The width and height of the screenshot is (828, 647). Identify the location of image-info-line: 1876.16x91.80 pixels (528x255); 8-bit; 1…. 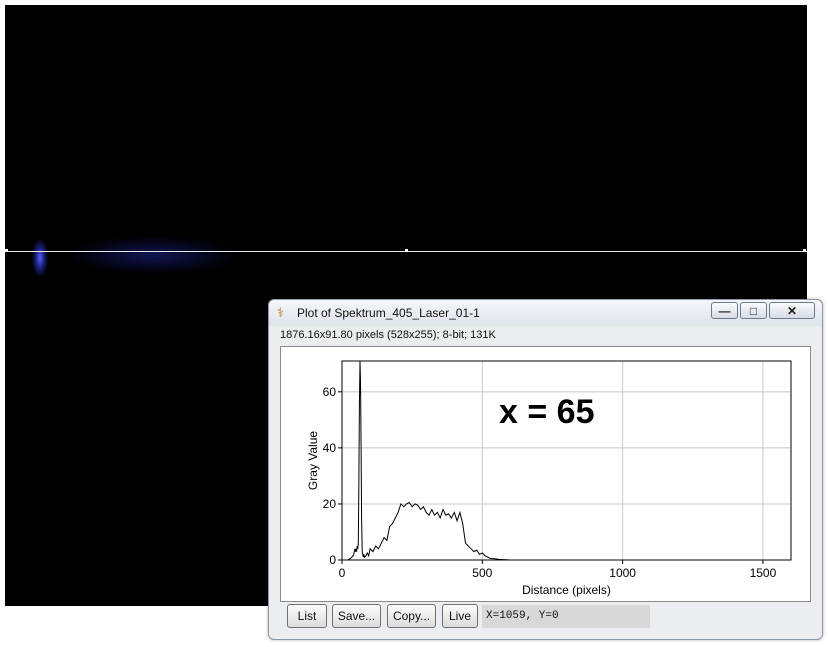
(388, 335).